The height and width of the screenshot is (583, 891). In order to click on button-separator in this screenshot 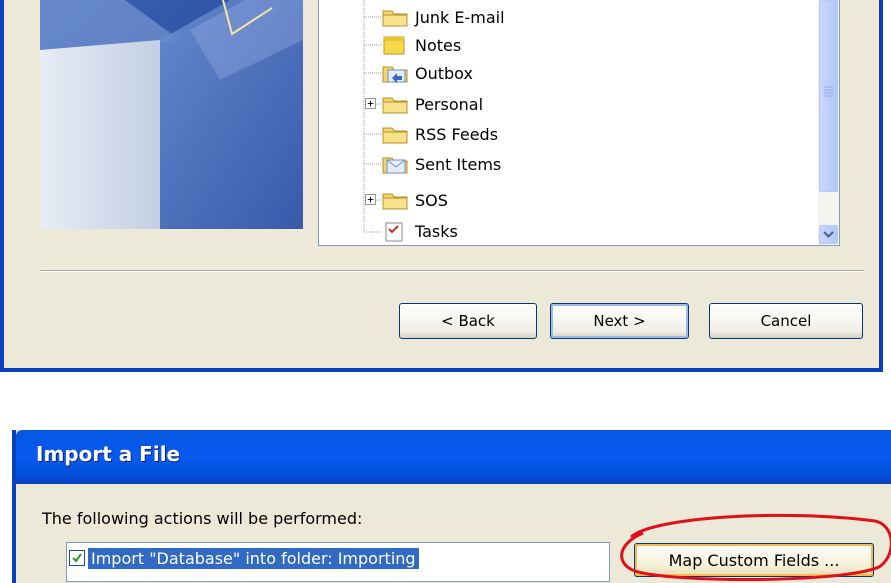, I will do `click(452, 271)`.